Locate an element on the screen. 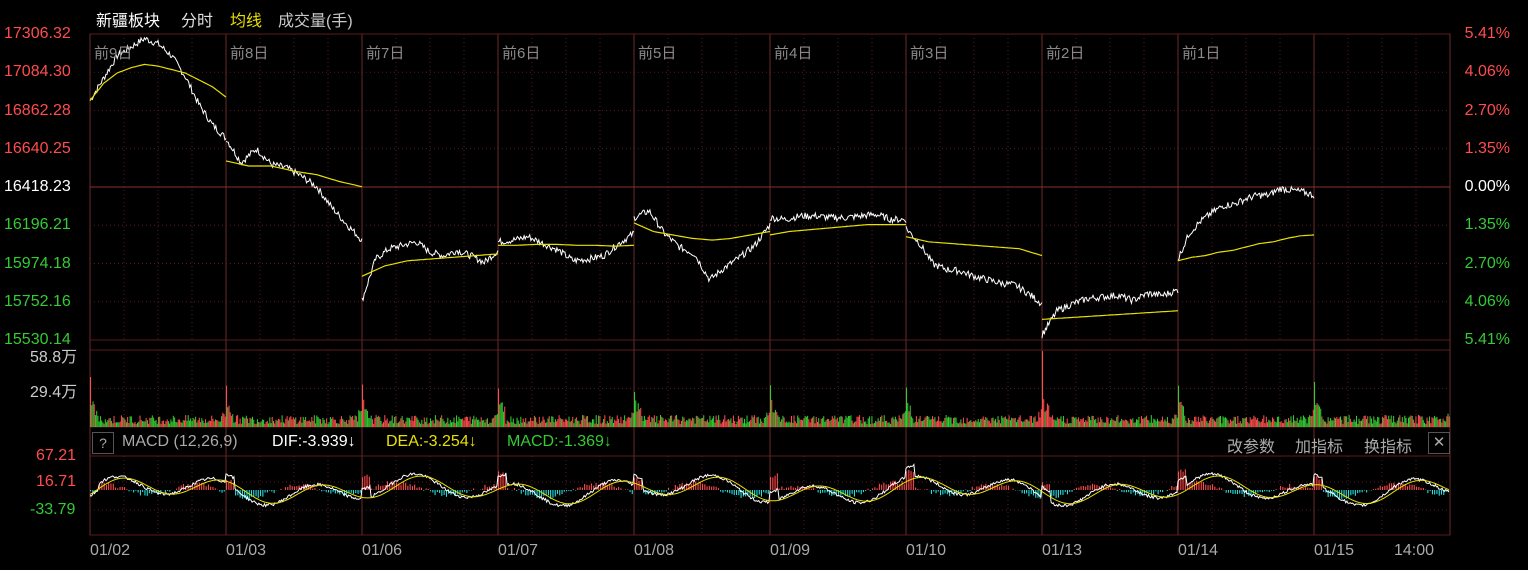 Image resolution: width=1528 pixels, height=570 pixels. pct-axis-label: 1.35% is located at coordinates (1487, 225).